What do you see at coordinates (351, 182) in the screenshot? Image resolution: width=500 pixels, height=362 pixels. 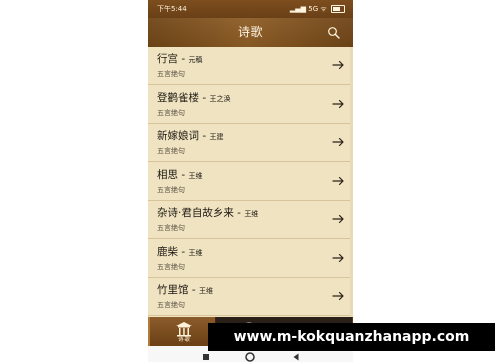 I see `scrollbar` at bounding box center [351, 182].